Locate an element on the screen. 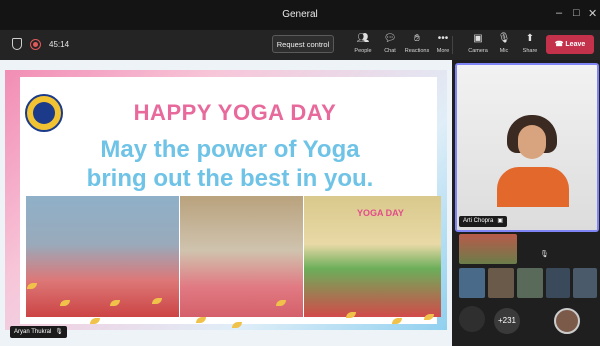  chat-label: Chat is located at coordinates (390, 51).